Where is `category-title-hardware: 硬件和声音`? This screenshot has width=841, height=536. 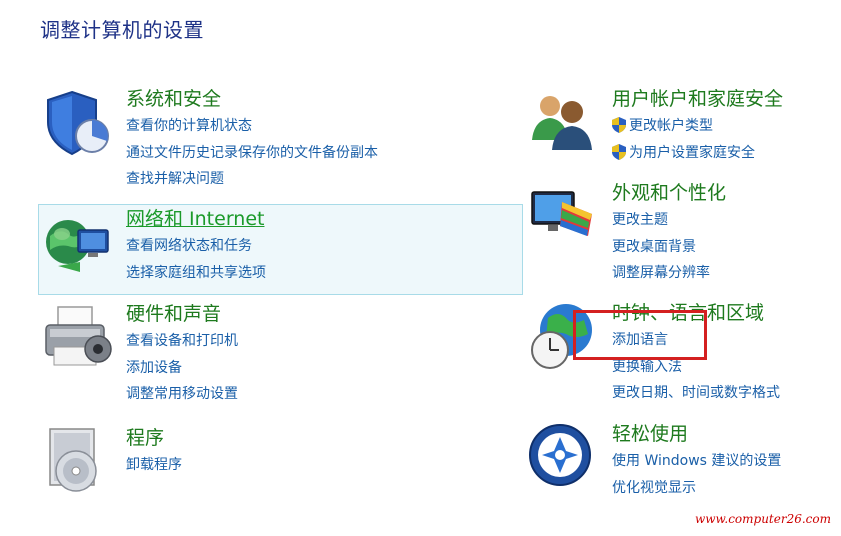 category-title-hardware: 硬件和声音 is located at coordinates (182, 314).